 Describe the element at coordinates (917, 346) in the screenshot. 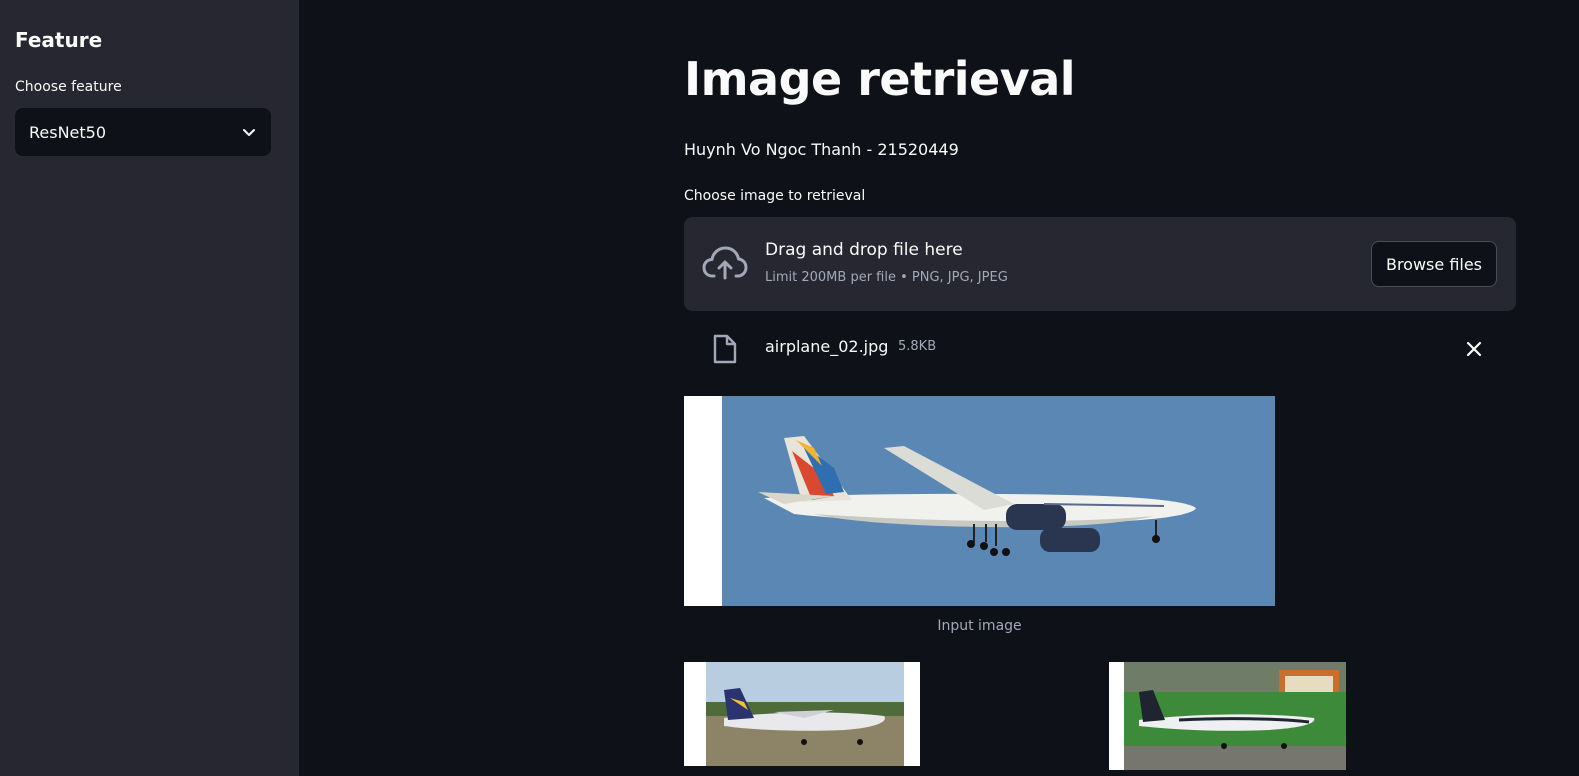

I see `uploaded-file-size: 5.8KB` at that location.